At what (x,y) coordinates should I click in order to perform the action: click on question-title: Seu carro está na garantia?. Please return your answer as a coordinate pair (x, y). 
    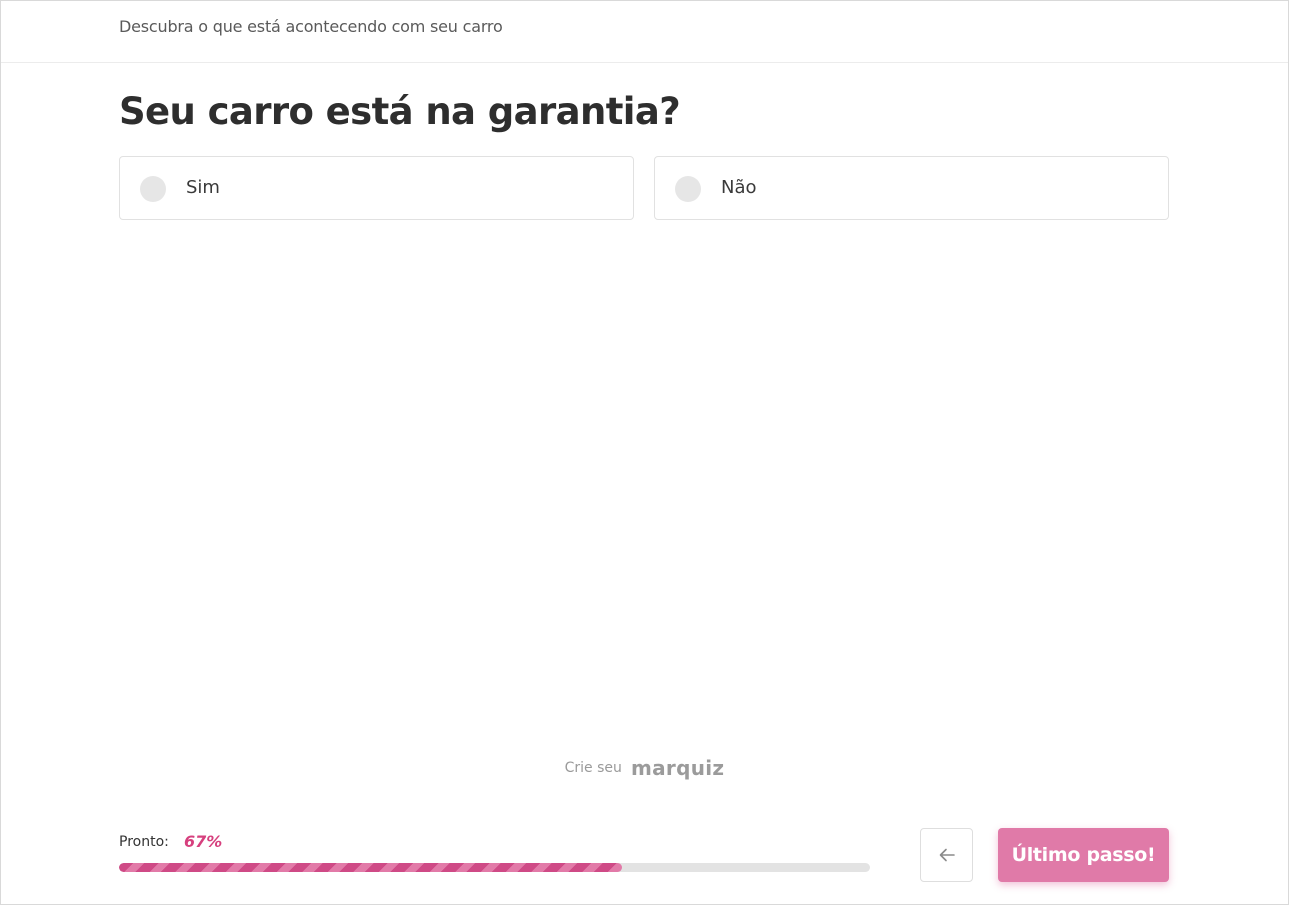
    Looking at the image, I should click on (400, 111).